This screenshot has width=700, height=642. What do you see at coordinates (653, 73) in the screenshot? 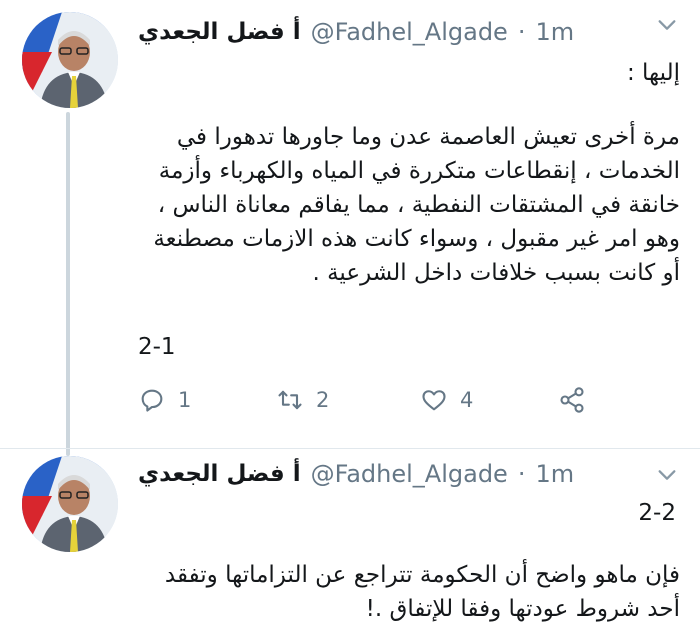
I see `tweet-greeting: إليها :` at bounding box center [653, 73].